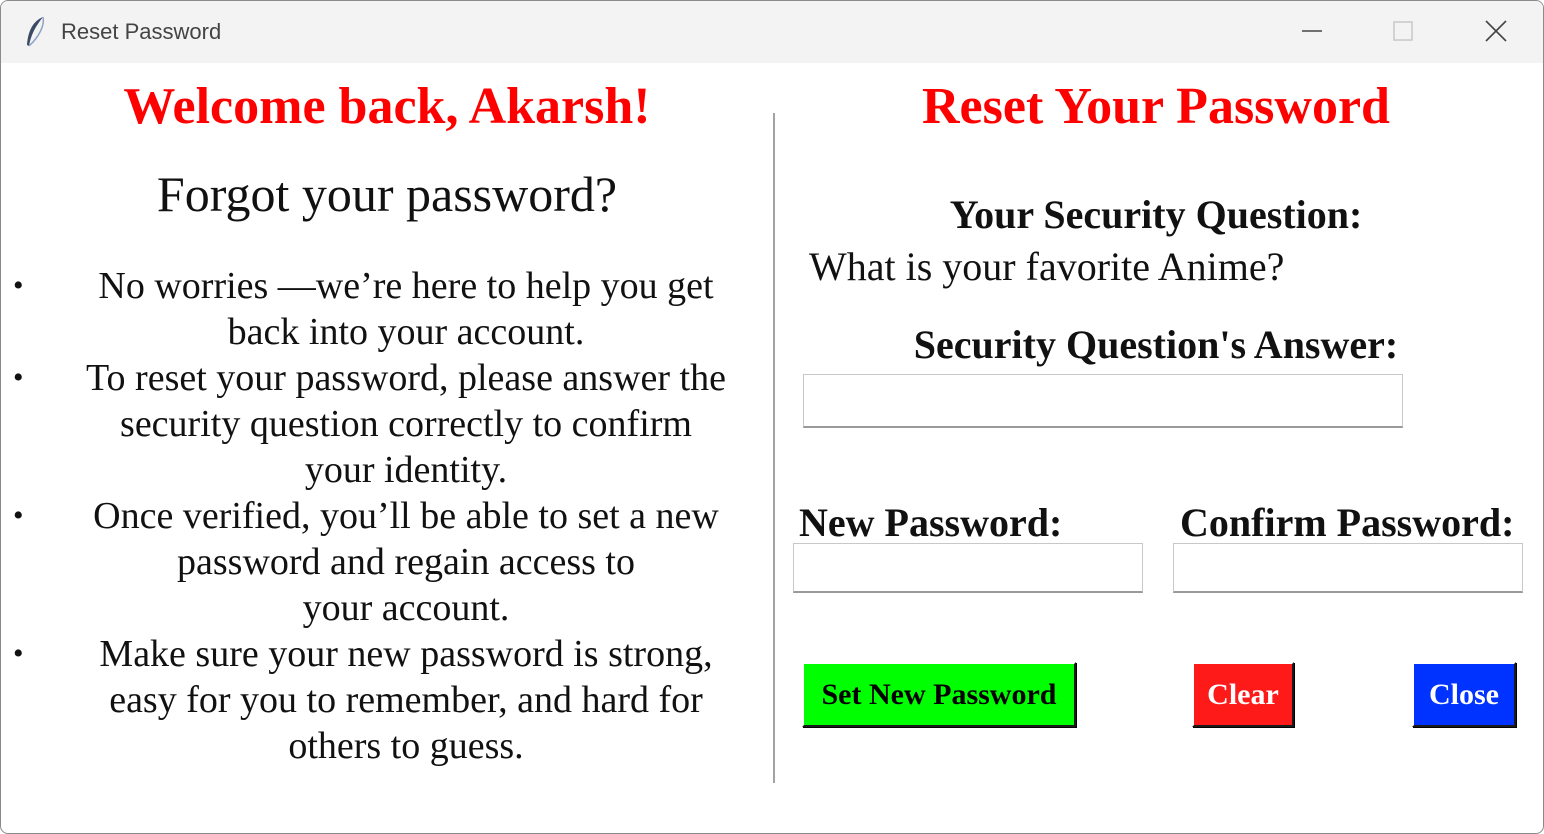 This screenshot has width=1544, height=834. I want to click on close-icon, so click(1496, 31).